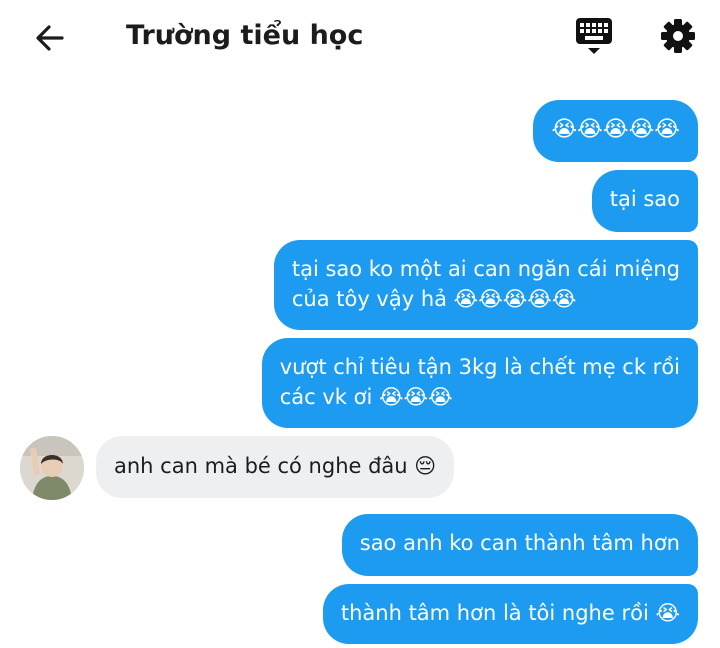 The image size is (720, 648). I want to click on back-button, so click(50, 38).